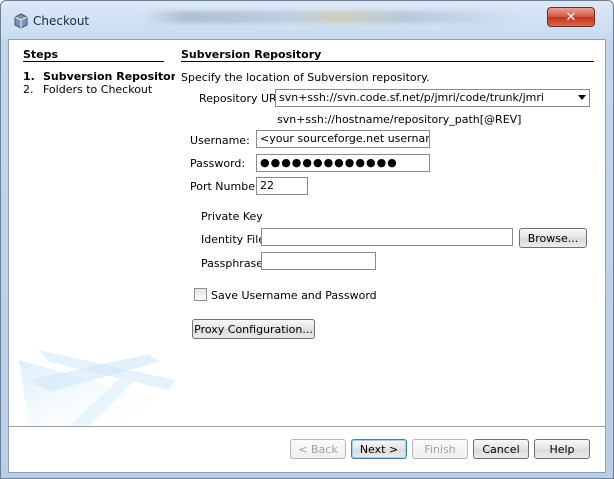  What do you see at coordinates (98, 89) in the screenshot?
I see `step-label: Folders to Checkout` at bounding box center [98, 89].